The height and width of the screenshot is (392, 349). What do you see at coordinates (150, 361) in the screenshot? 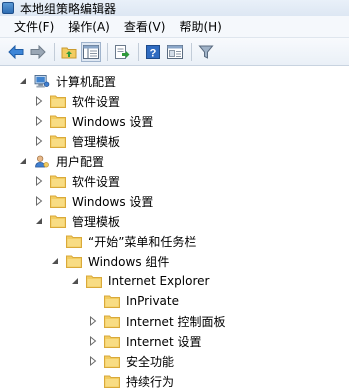
I see `tree-item-label: 安全功能` at bounding box center [150, 361].